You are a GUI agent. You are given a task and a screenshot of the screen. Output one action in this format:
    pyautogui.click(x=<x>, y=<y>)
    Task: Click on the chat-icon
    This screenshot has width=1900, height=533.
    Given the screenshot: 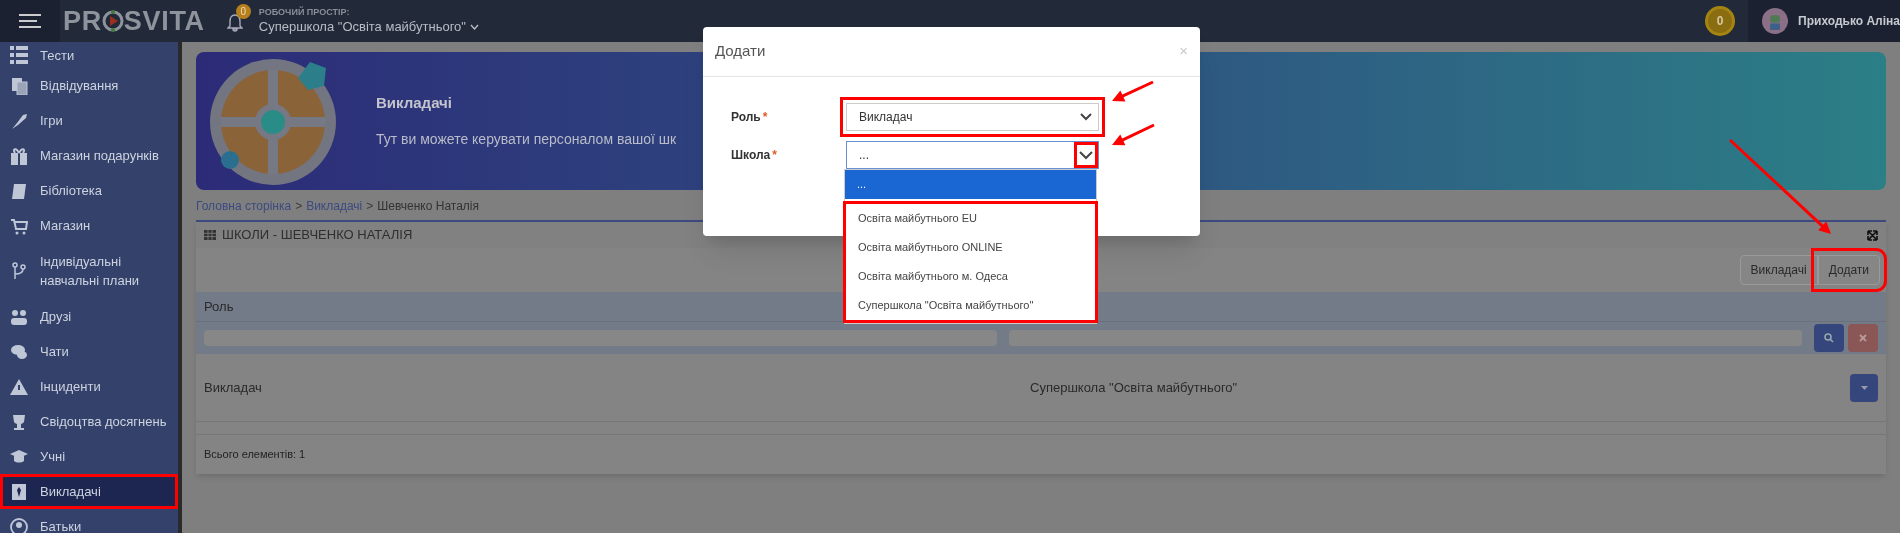 What is the action you would take?
    pyautogui.click(x=19, y=351)
    